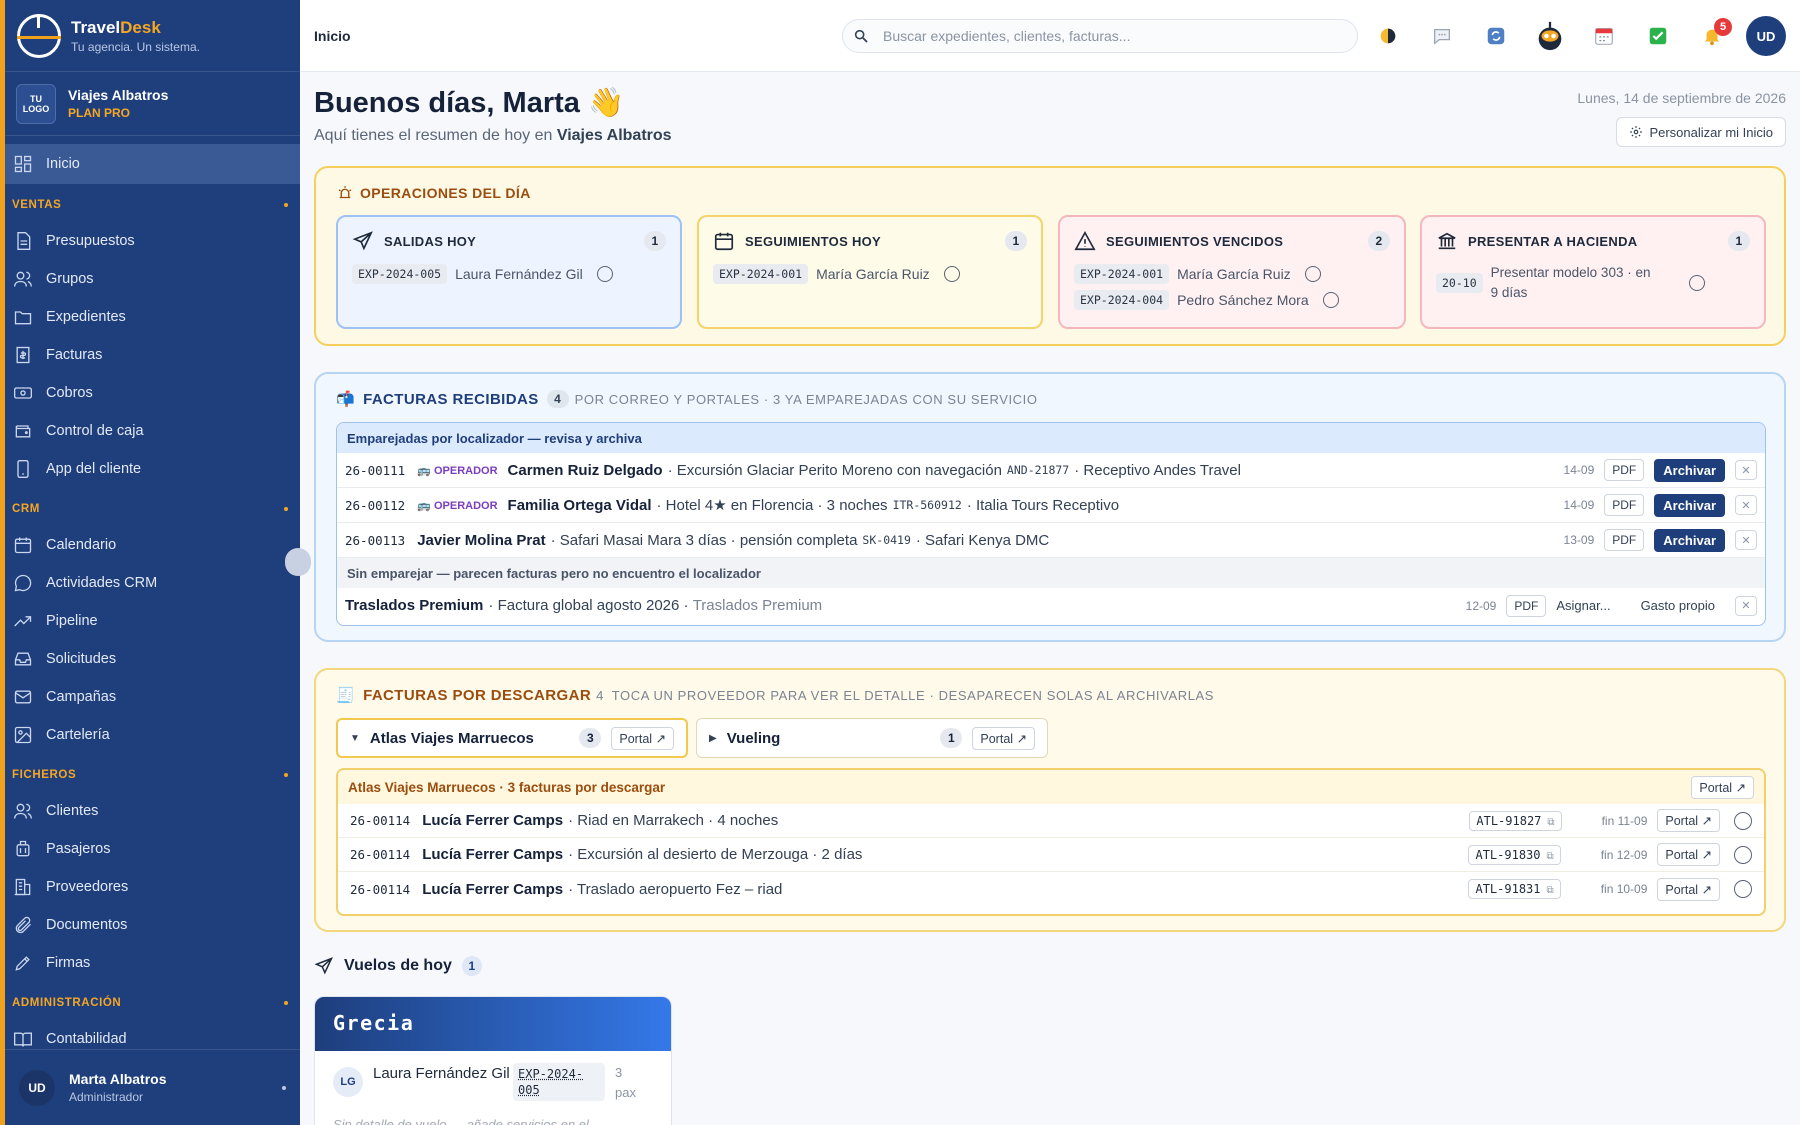 The width and height of the screenshot is (1800, 1125). What do you see at coordinates (152, 963) in the screenshot?
I see `sidebar-item-firmas: Firmas` at bounding box center [152, 963].